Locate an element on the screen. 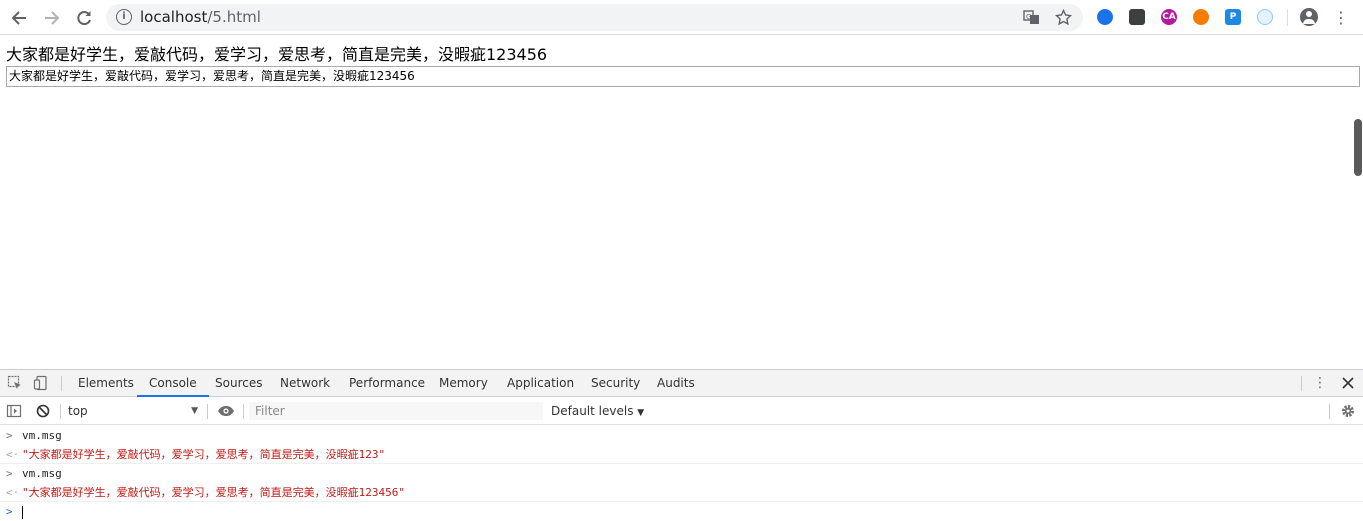 This screenshot has width=1363, height=521. tab-memory: Memory is located at coordinates (463, 383).